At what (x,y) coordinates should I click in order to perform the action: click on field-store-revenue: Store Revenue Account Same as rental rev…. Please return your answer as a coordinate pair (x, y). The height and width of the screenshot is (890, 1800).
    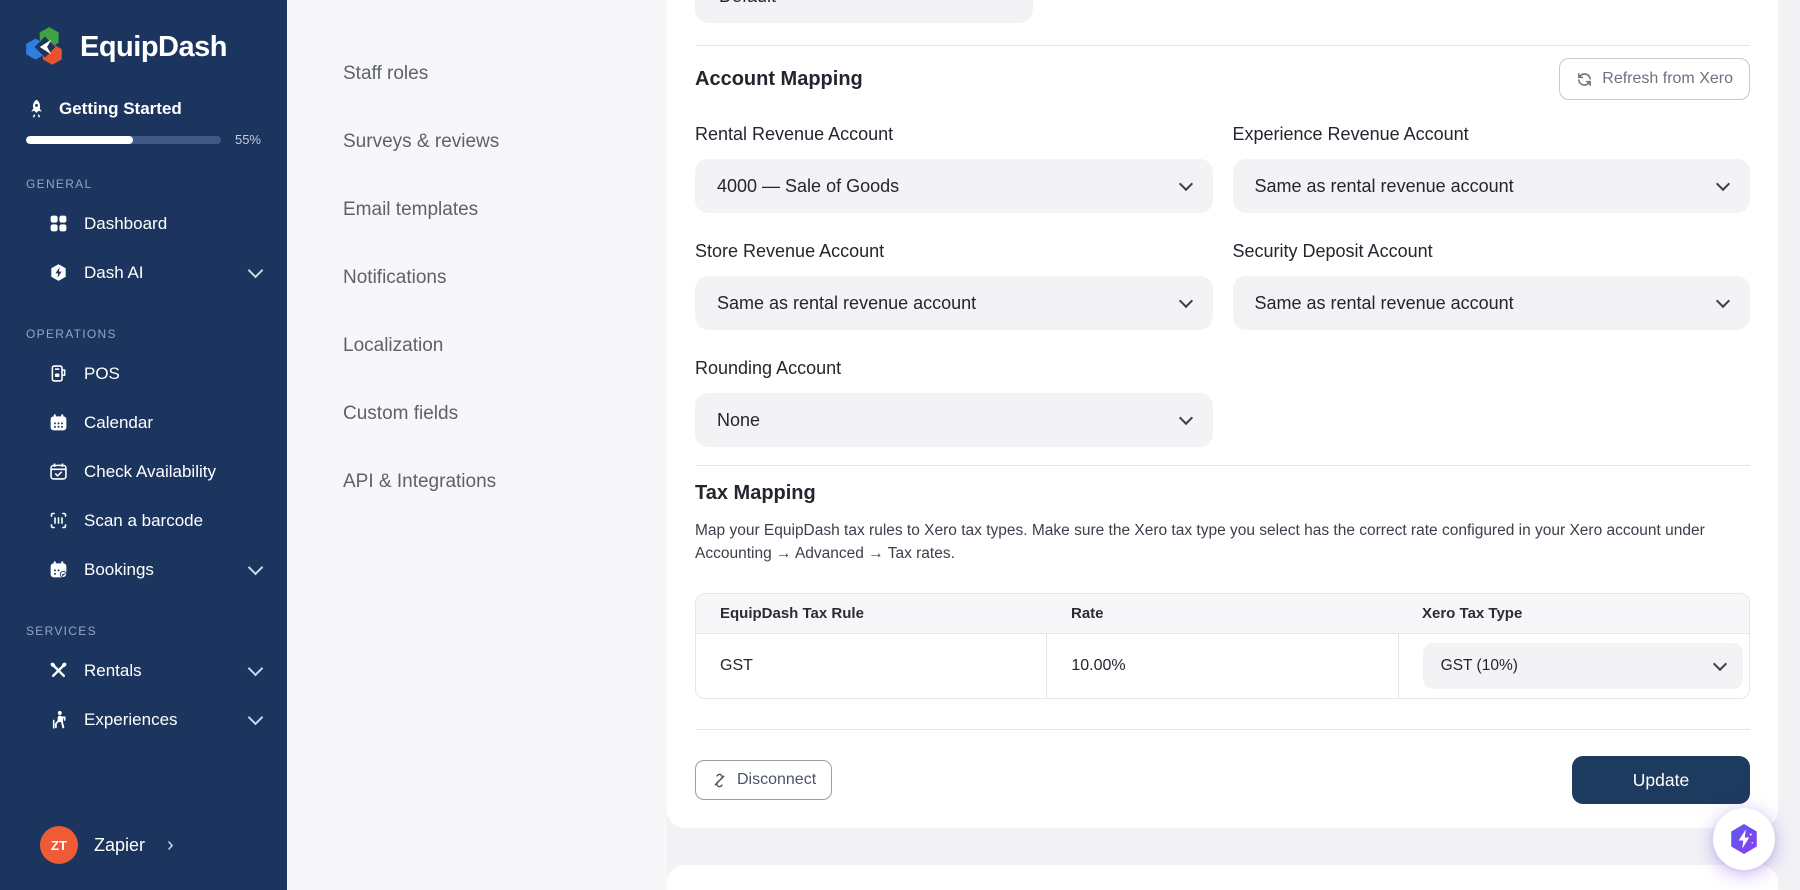
    Looking at the image, I should click on (954, 285).